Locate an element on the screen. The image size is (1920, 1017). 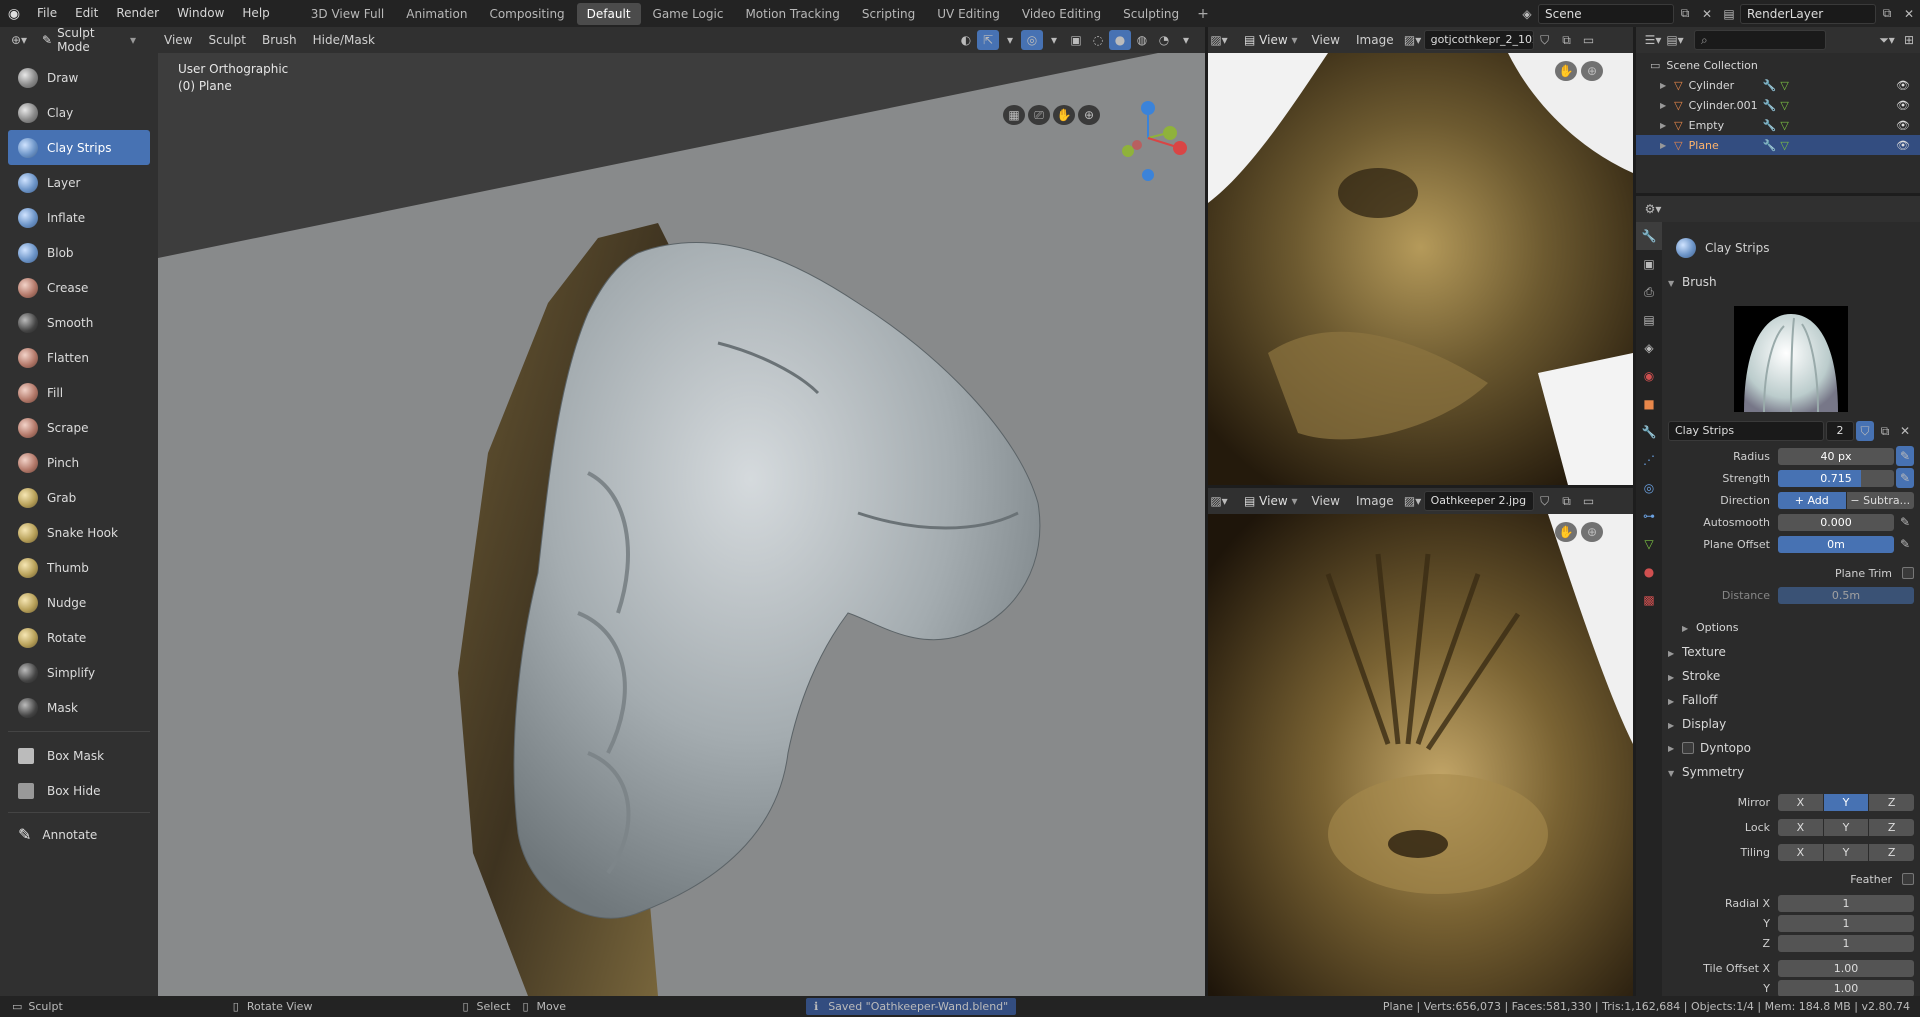
copy-scene-icon: ⧉ is located at coordinates (1685, 14).